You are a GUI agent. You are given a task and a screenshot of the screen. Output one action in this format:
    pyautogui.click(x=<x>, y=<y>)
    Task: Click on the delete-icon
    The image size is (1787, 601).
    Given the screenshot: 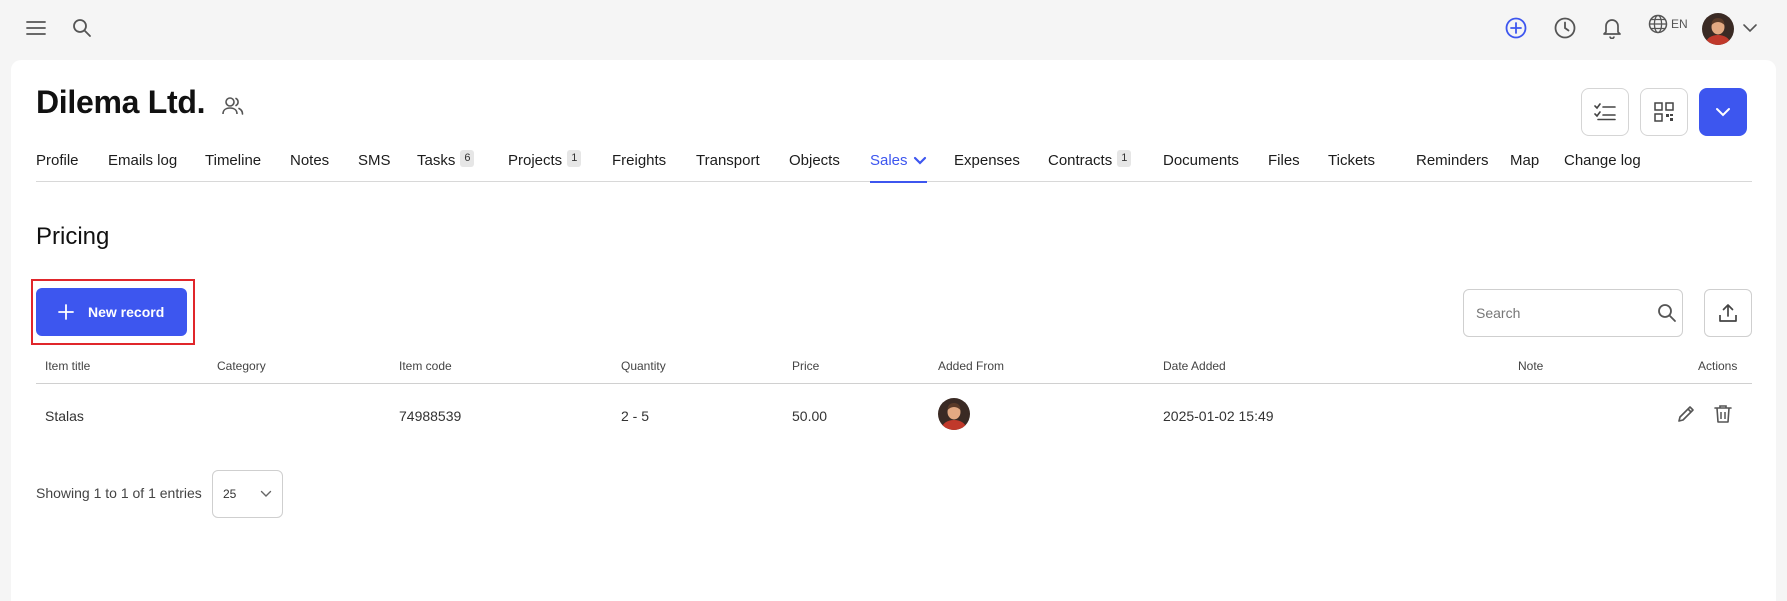 What is the action you would take?
    pyautogui.click(x=1723, y=414)
    